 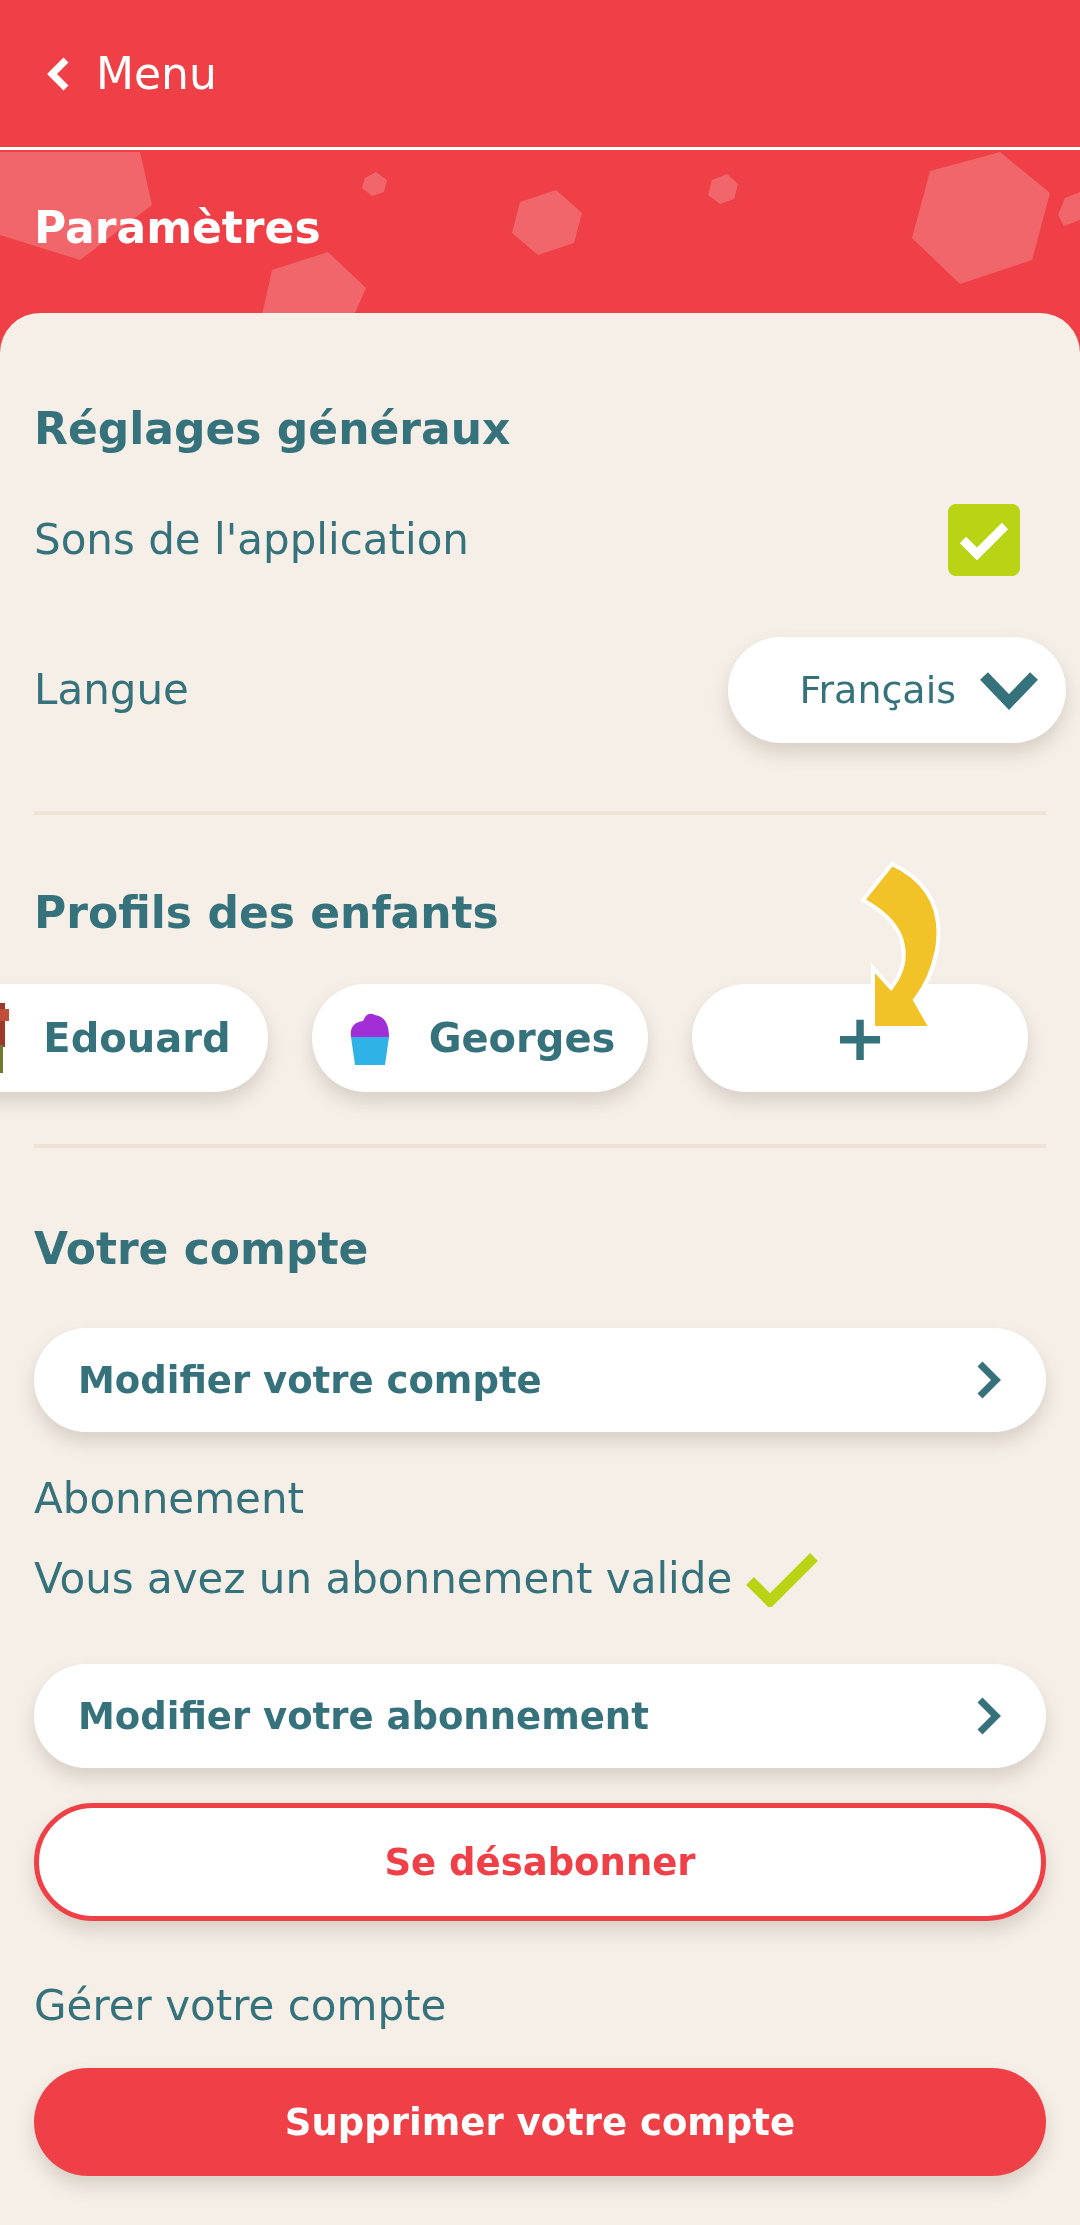 What do you see at coordinates (111, 690) in the screenshot?
I see `setting-label: Langue` at bounding box center [111, 690].